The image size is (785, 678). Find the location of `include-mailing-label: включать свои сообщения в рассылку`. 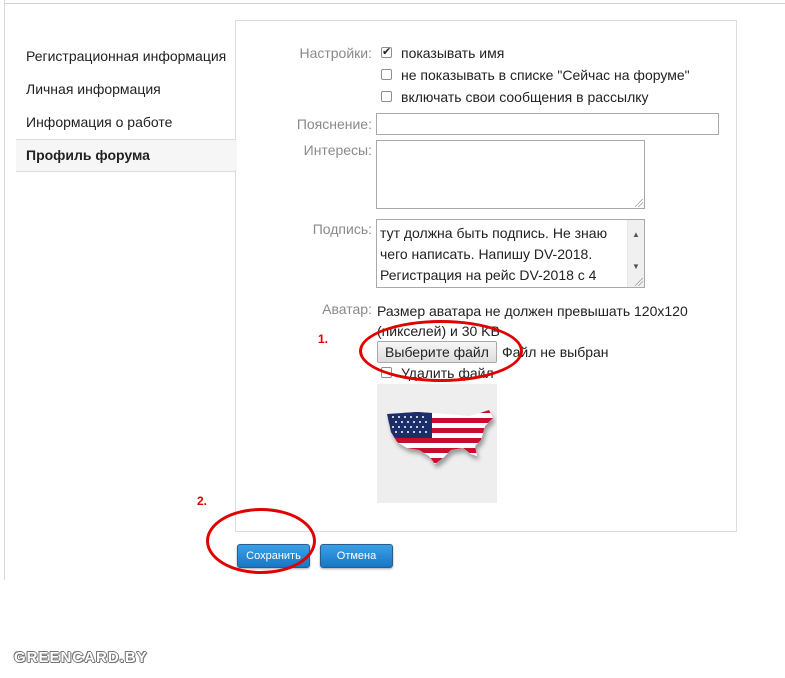

include-mailing-label: включать свои сообщения в рассылку is located at coordinates (525, 97).